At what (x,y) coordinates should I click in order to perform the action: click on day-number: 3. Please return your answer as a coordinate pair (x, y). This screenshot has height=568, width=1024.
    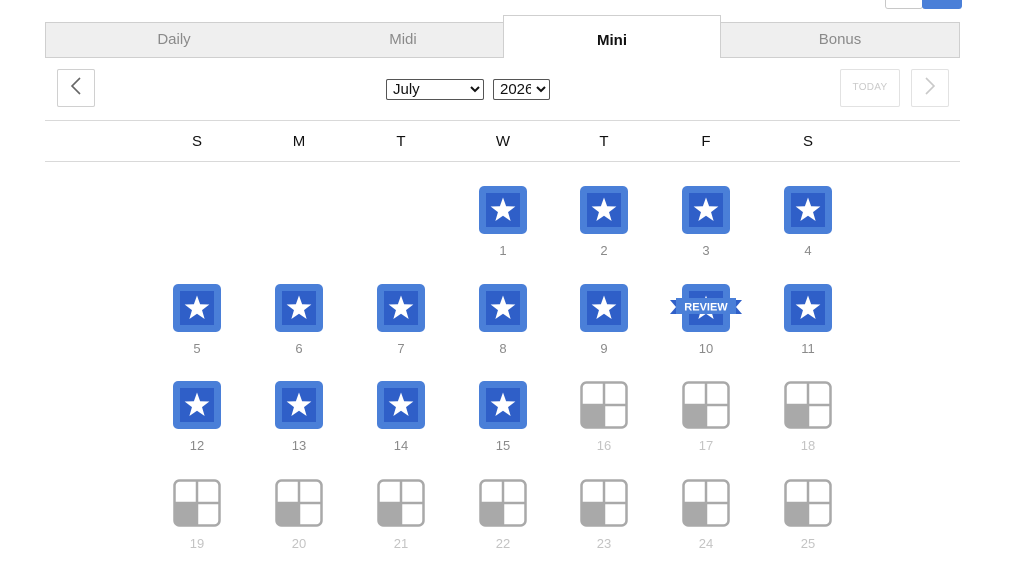
    Looking at the image, I should click on (706, 250).